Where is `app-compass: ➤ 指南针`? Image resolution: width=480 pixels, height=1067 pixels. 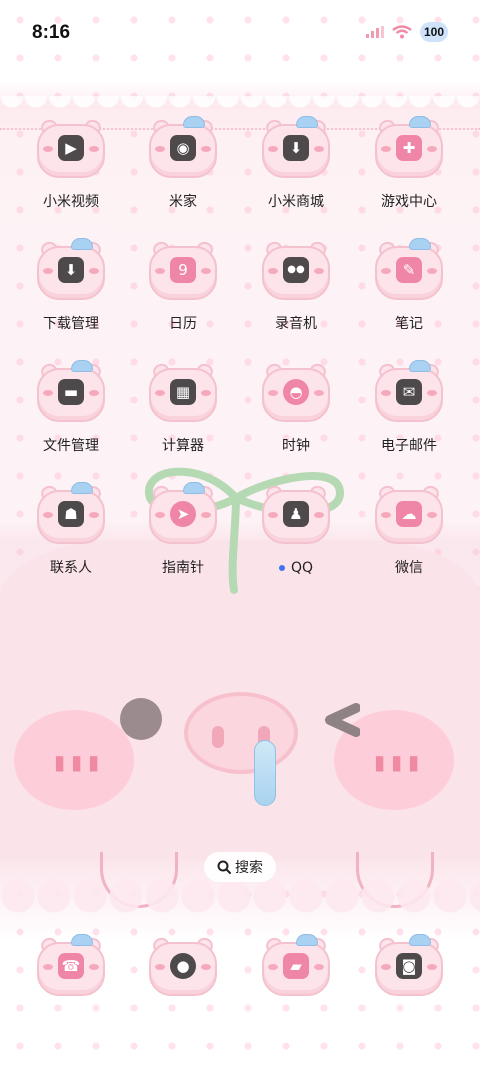 app-compass: ➤ 指南针 is located at coordinates (183, 530).